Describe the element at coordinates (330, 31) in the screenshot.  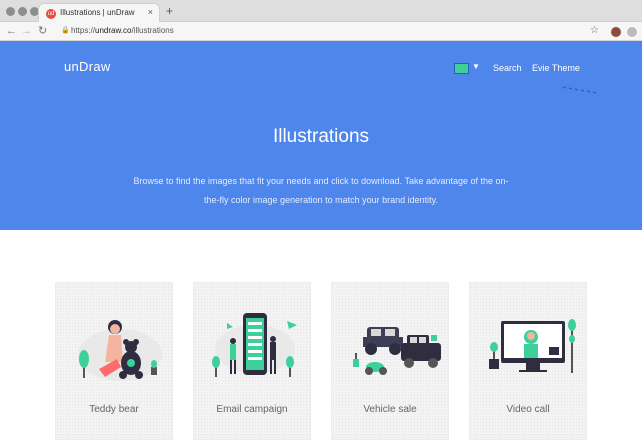
I see `address-bar: 🔒 https://undraw.co/illustrations ☆` at that location.